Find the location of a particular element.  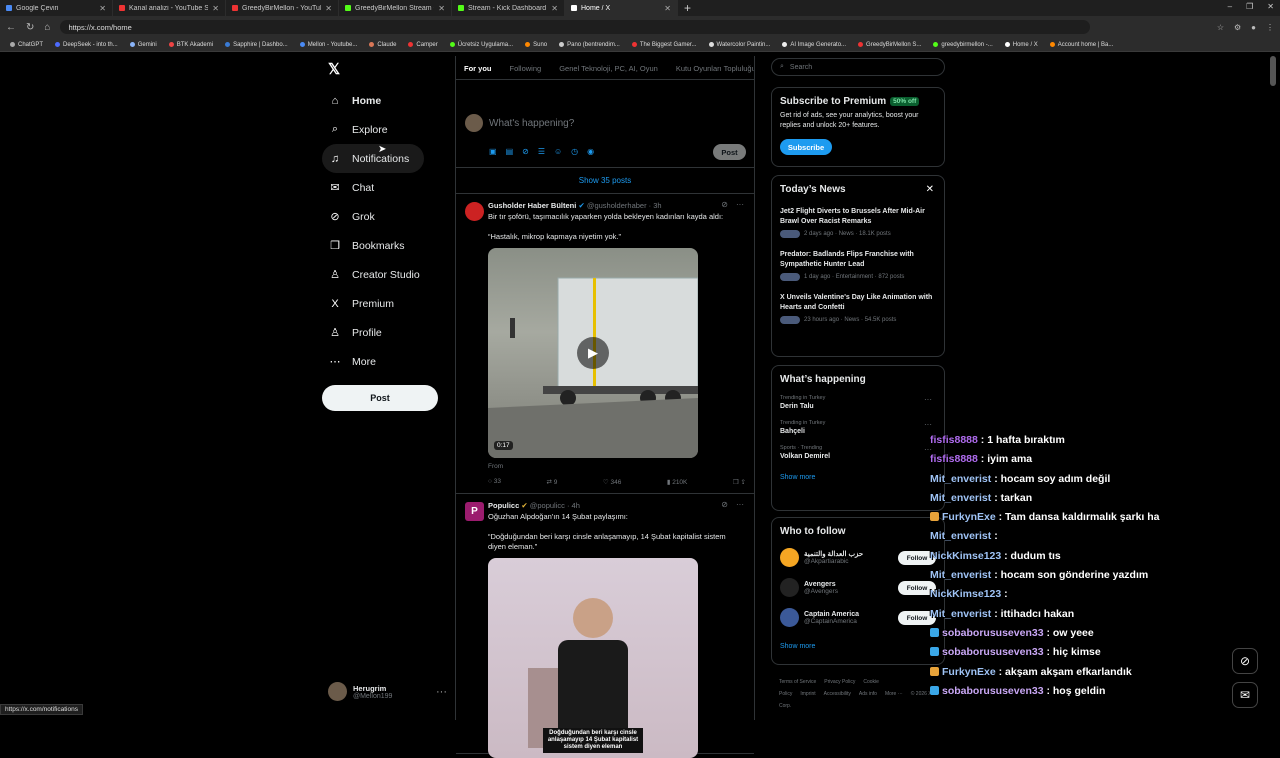

play-icon: ▶ is located at coordinates (593, 353).